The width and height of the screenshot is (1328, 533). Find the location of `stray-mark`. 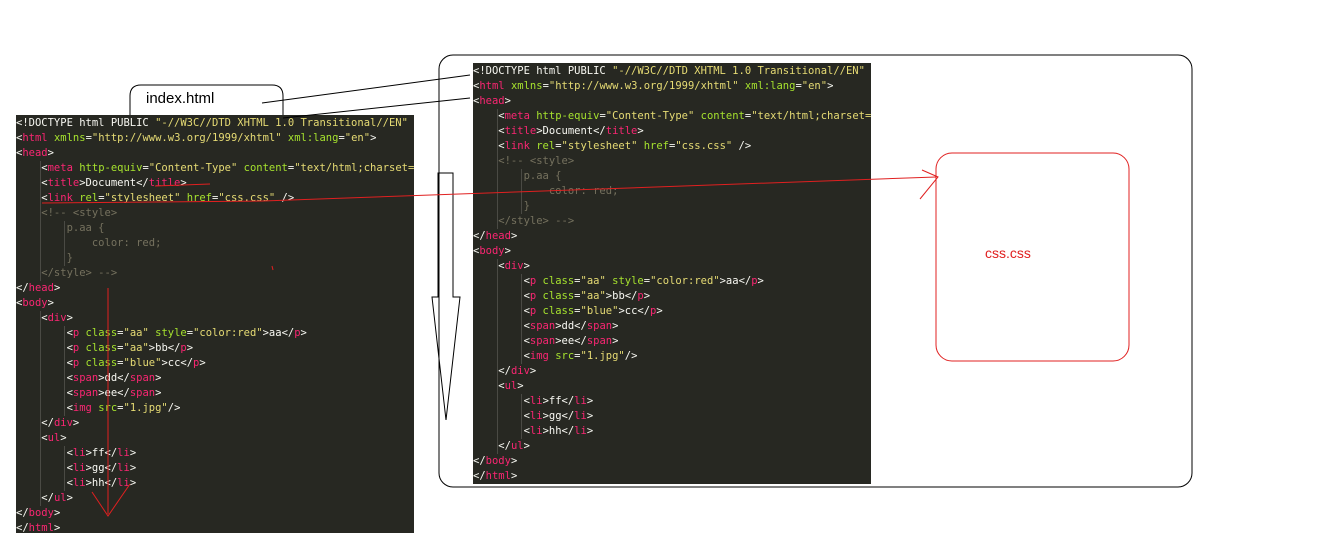

stray-mark is located at coordinates (272, 268).